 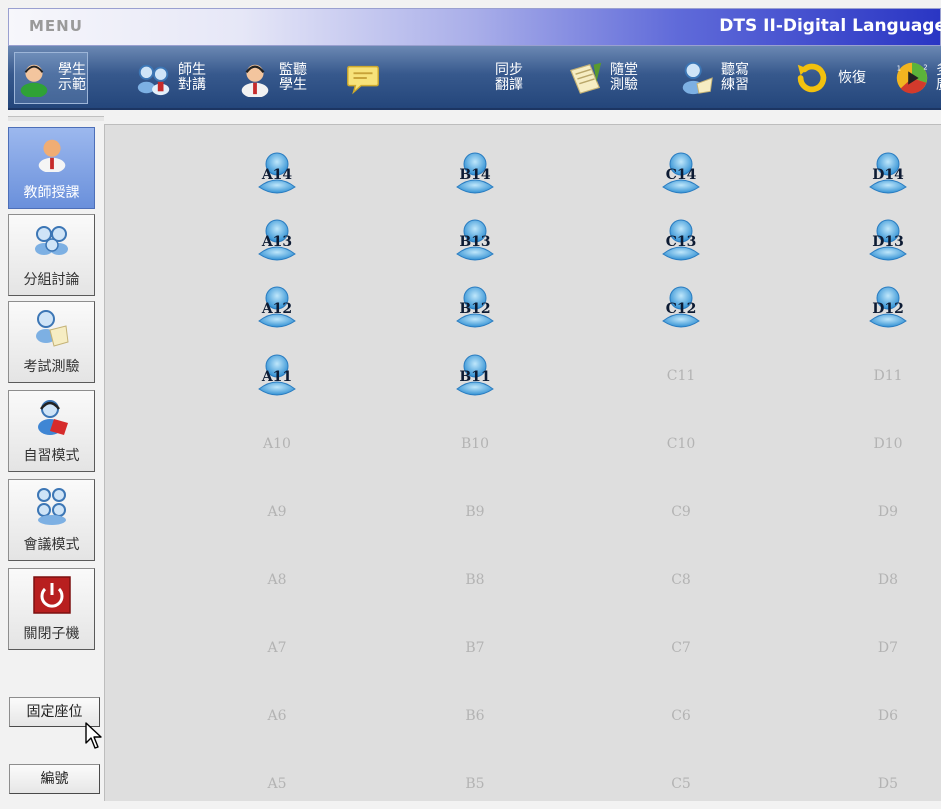 What do you see at coordinates (52, 242) in the screenshot?
I see `group-discussion-icon` at bounding box center [52, 242].